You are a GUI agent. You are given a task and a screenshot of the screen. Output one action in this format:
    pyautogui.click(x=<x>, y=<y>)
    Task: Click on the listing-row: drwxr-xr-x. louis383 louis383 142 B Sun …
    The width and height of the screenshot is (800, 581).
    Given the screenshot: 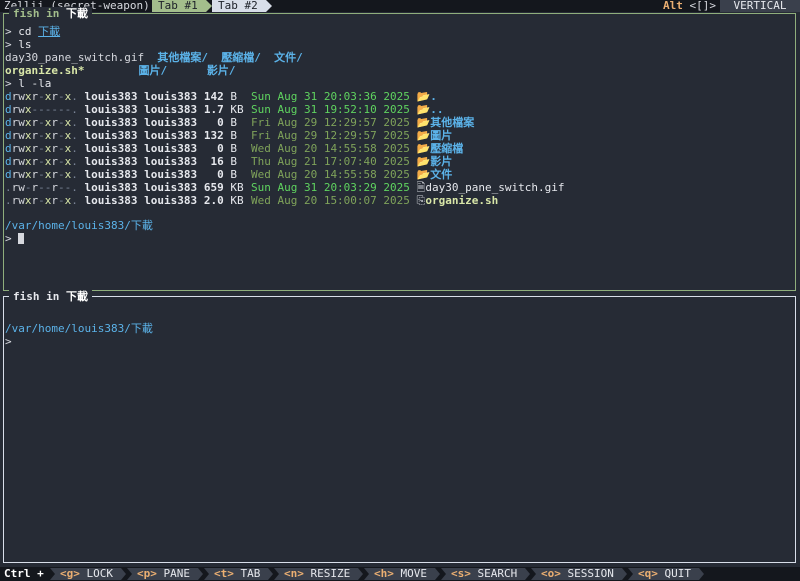 What is the action you would take?
    pyautogui.click(x=221, y=96)
    